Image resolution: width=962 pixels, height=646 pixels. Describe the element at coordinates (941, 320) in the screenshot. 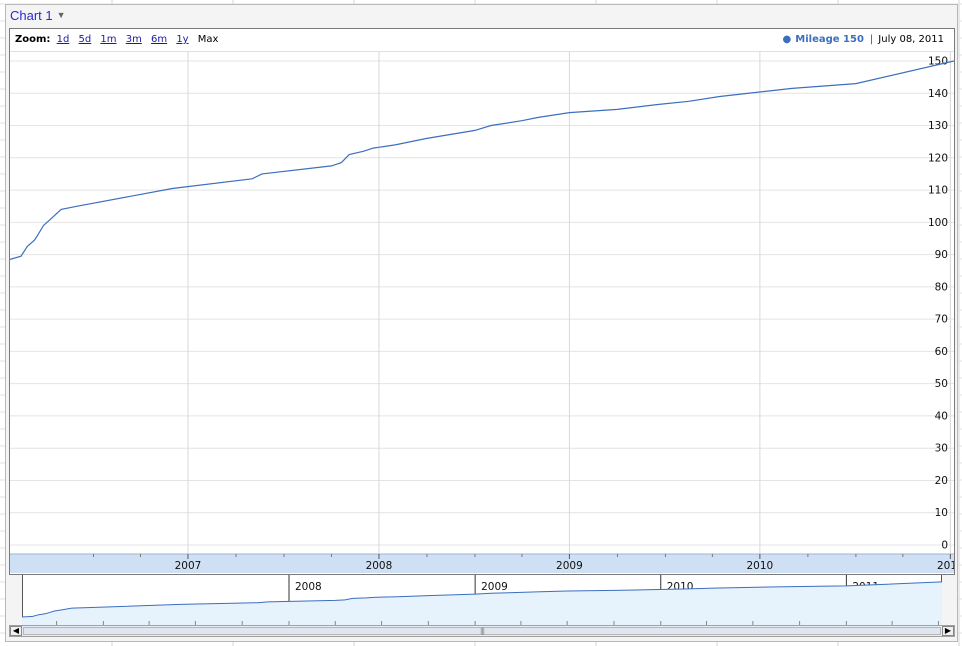

I see `y-tick-label: 70` at that location.